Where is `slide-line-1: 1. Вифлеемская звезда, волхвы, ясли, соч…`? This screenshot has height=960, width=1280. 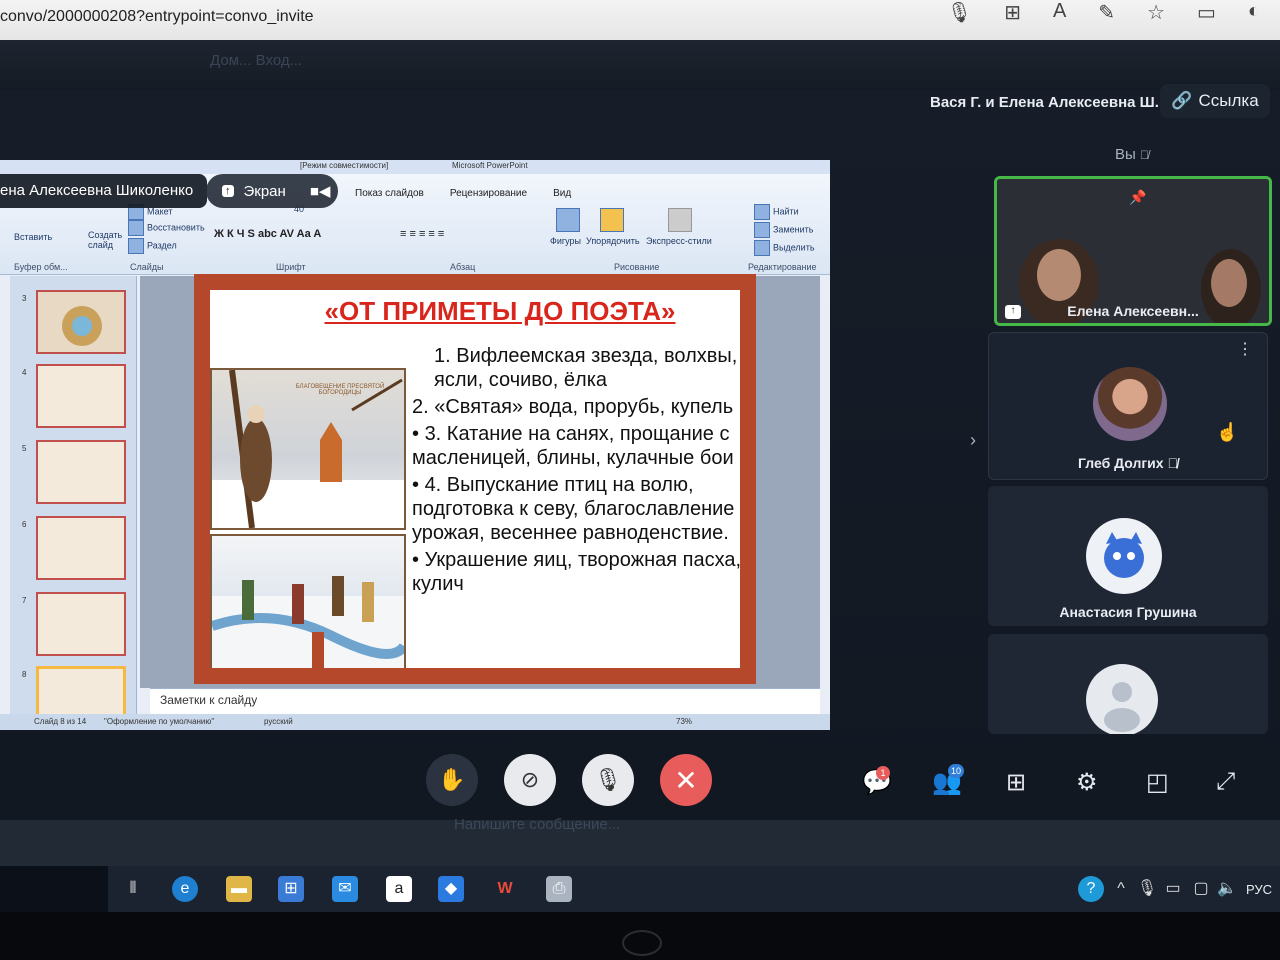
slide-line-1: 1. Вифлеемская звезда, волхвы, ясли, соч… is located at coordinates (586, 368).